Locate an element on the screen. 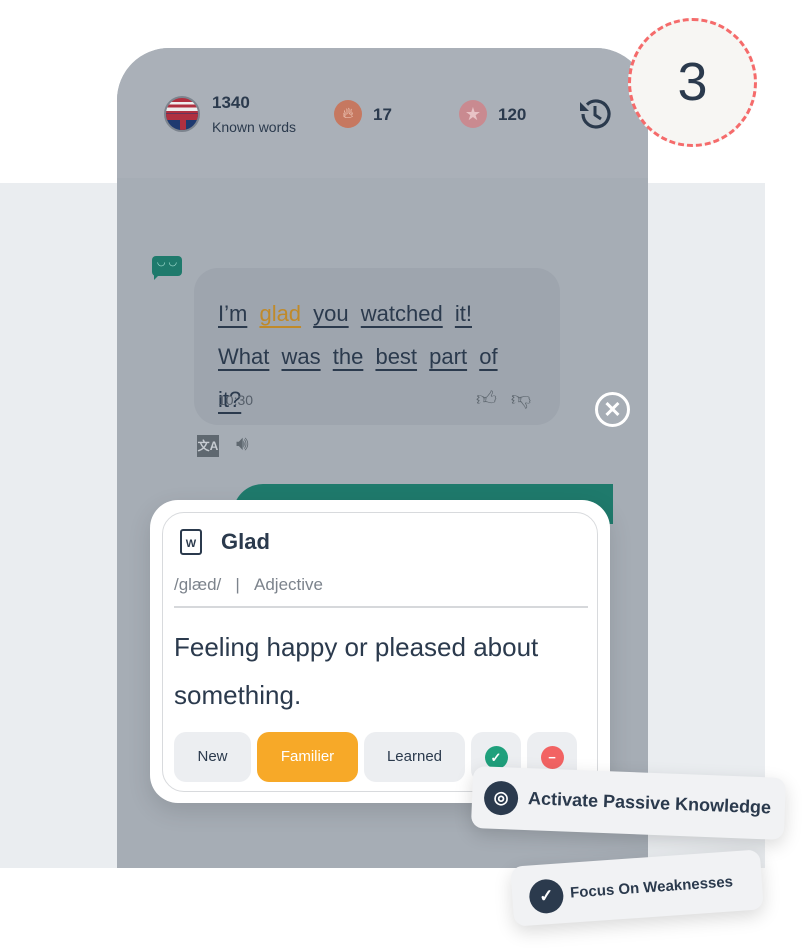 The image size is (810, 949). message-word: you is located at coordinates (330, 313).